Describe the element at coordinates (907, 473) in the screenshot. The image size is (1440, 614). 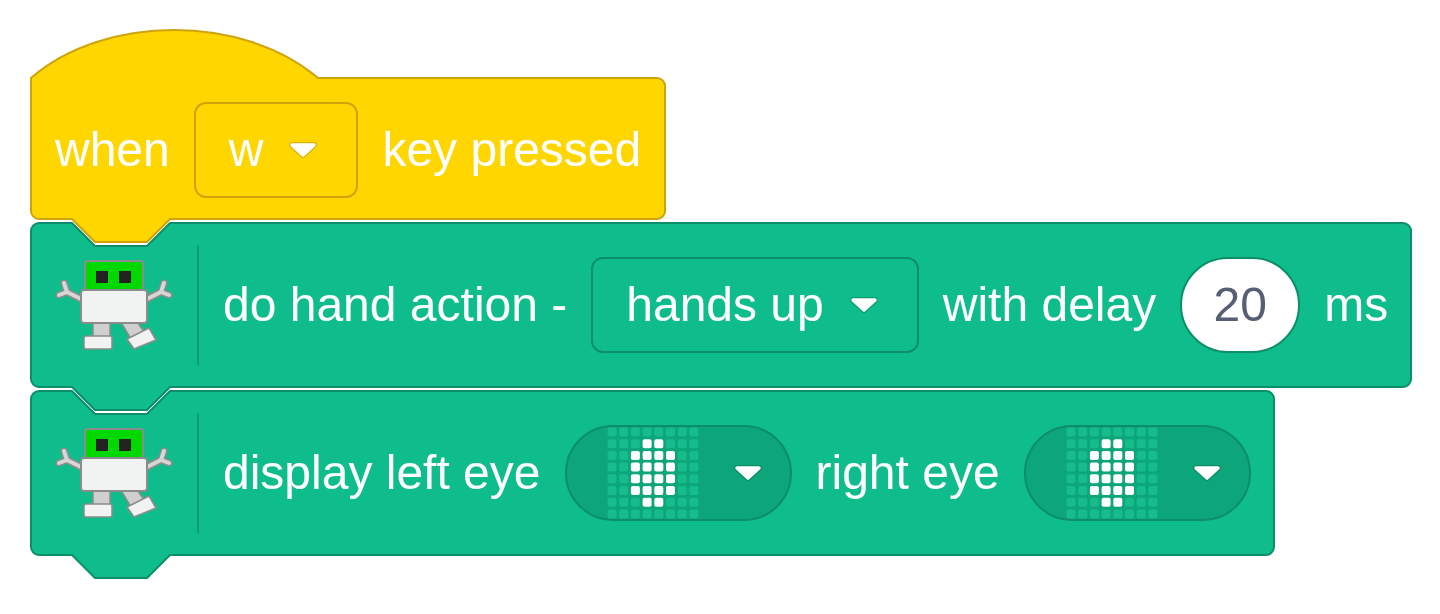
I see `block-label: right eye` at that location.